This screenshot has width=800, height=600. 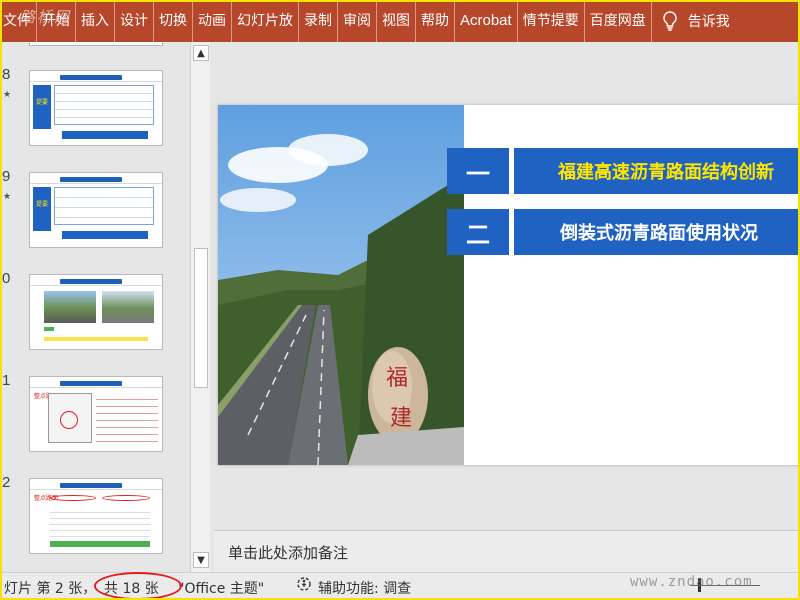 I want to click on slide-number-10: 0, so click(x=6, y=278).